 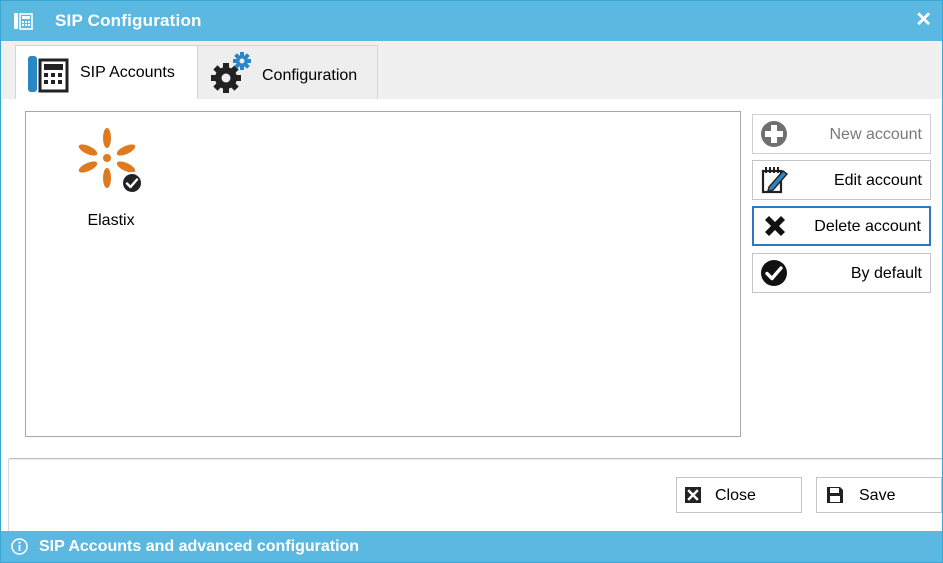 I want to click on button-label: New account, so click(x=876, y=134).